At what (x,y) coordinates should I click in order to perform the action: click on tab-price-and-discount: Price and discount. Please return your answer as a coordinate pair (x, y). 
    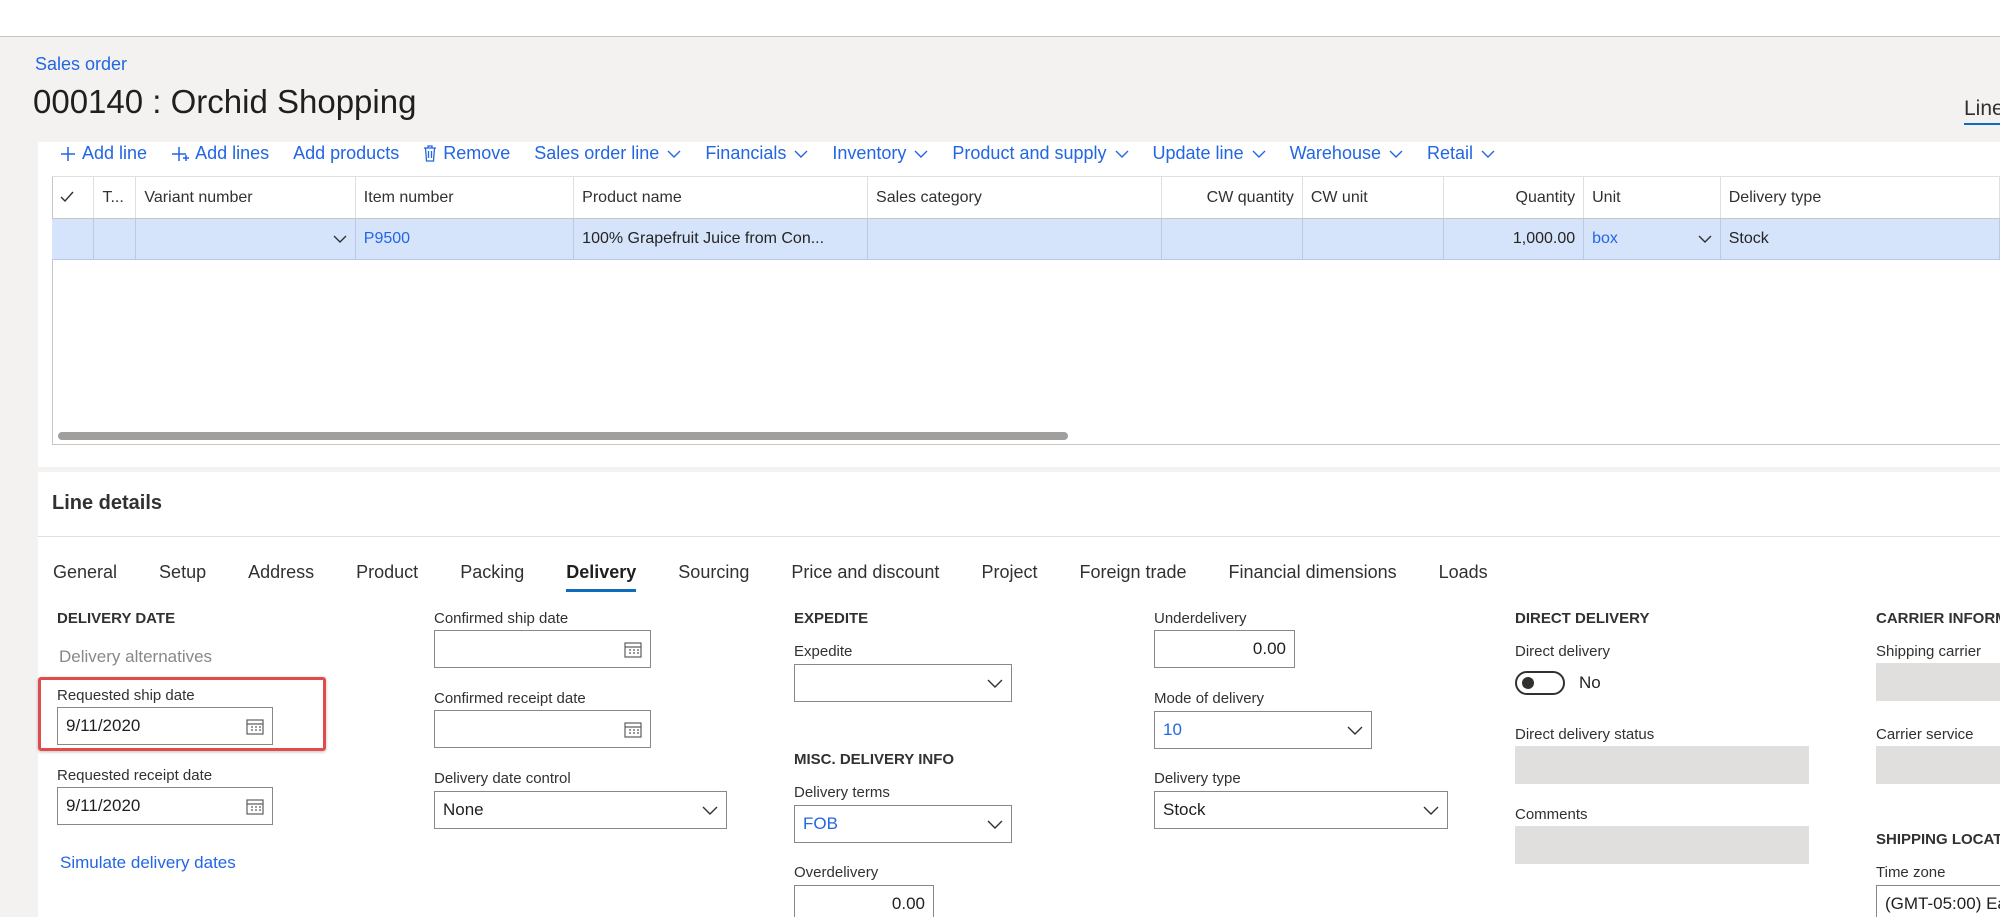
    Looking at the image, I should click on (865, 577).